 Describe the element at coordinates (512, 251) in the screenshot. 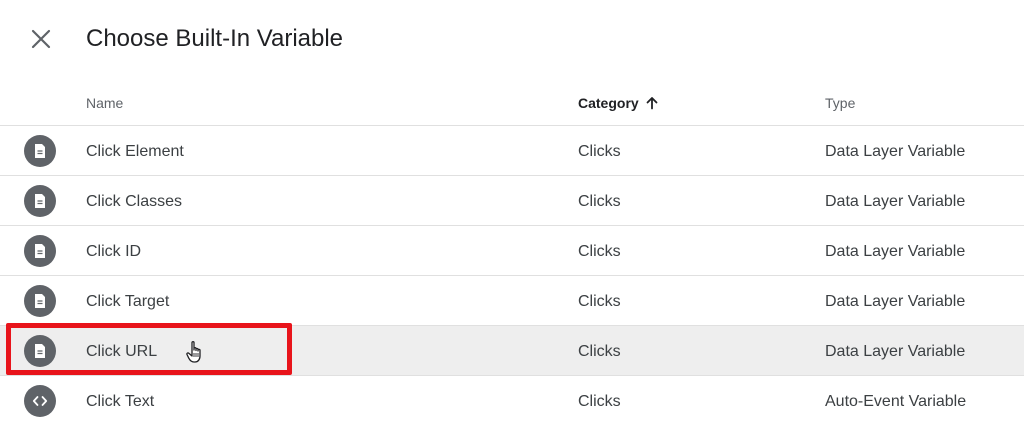

I see `table-row: Click ID Clicks Data Layer Variable` at that location.